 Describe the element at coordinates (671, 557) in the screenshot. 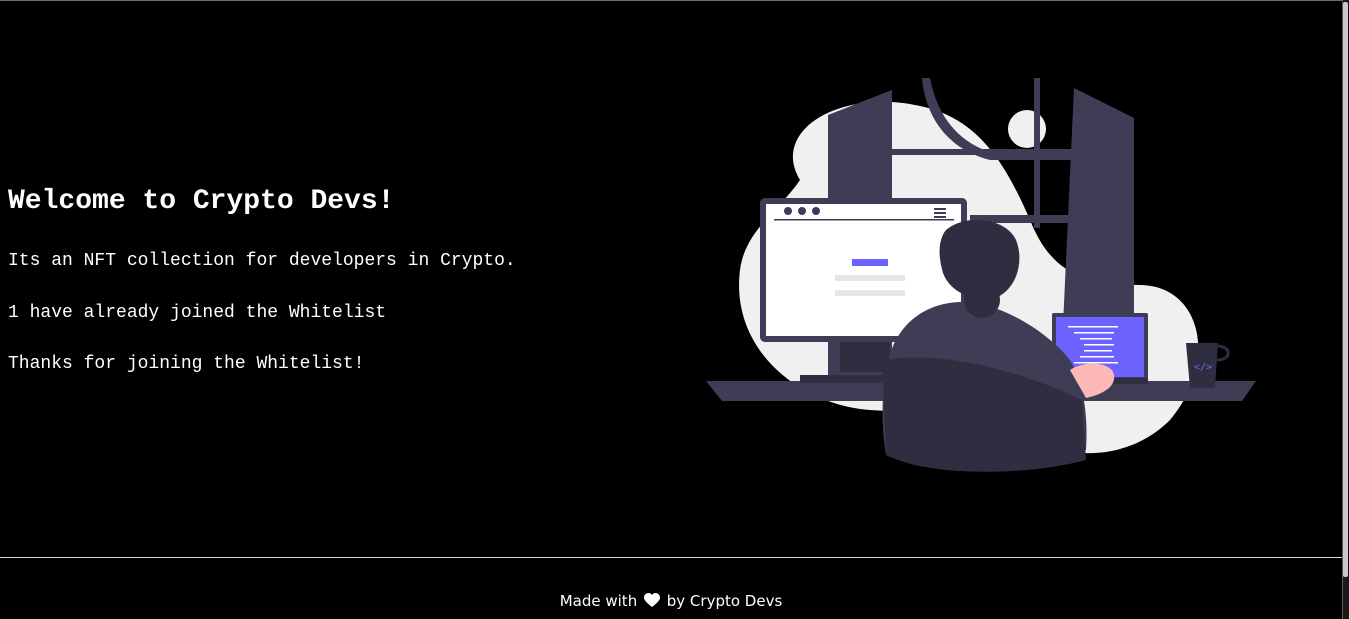

I see `footer-divider` at that location.